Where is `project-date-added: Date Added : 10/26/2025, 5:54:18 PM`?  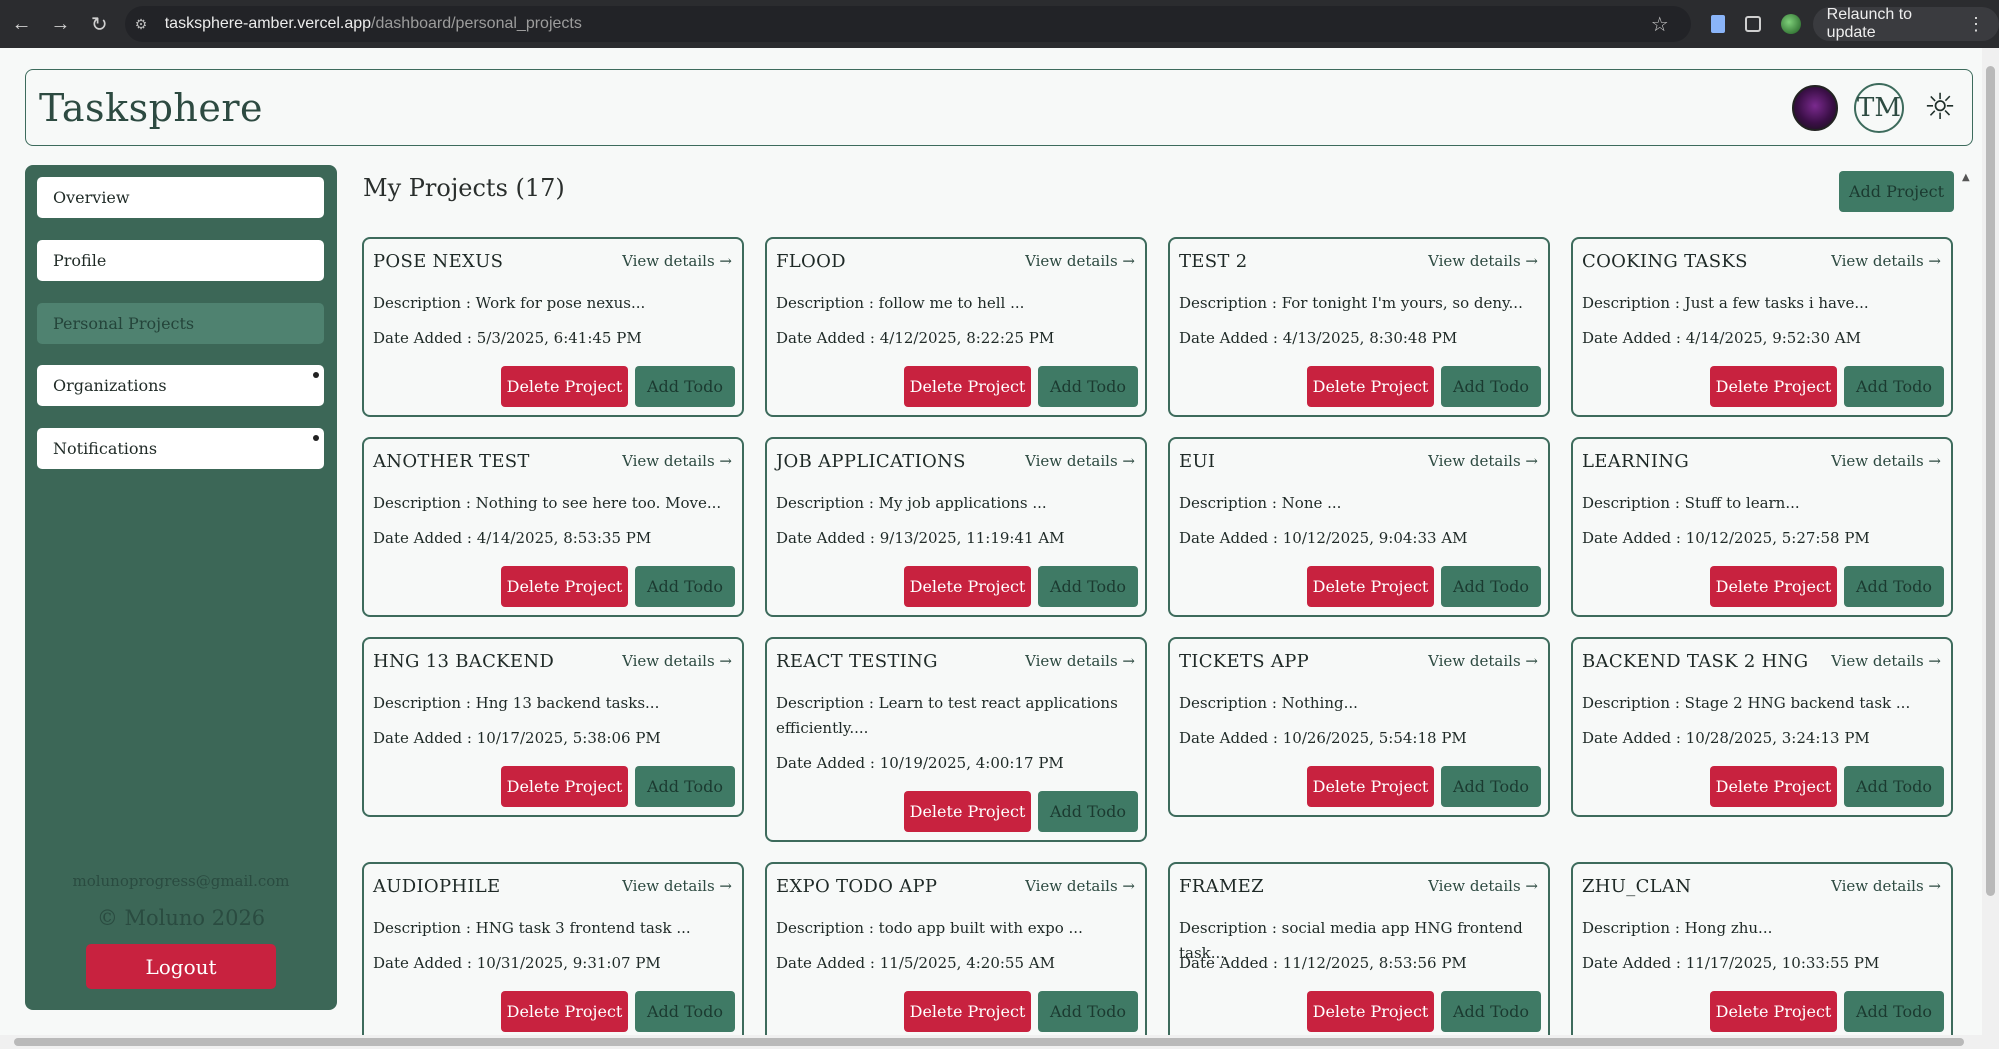 project-date-added: Date Added : 10/26/2025, 5:54:18 PM is located at coordinates (1323, 738).